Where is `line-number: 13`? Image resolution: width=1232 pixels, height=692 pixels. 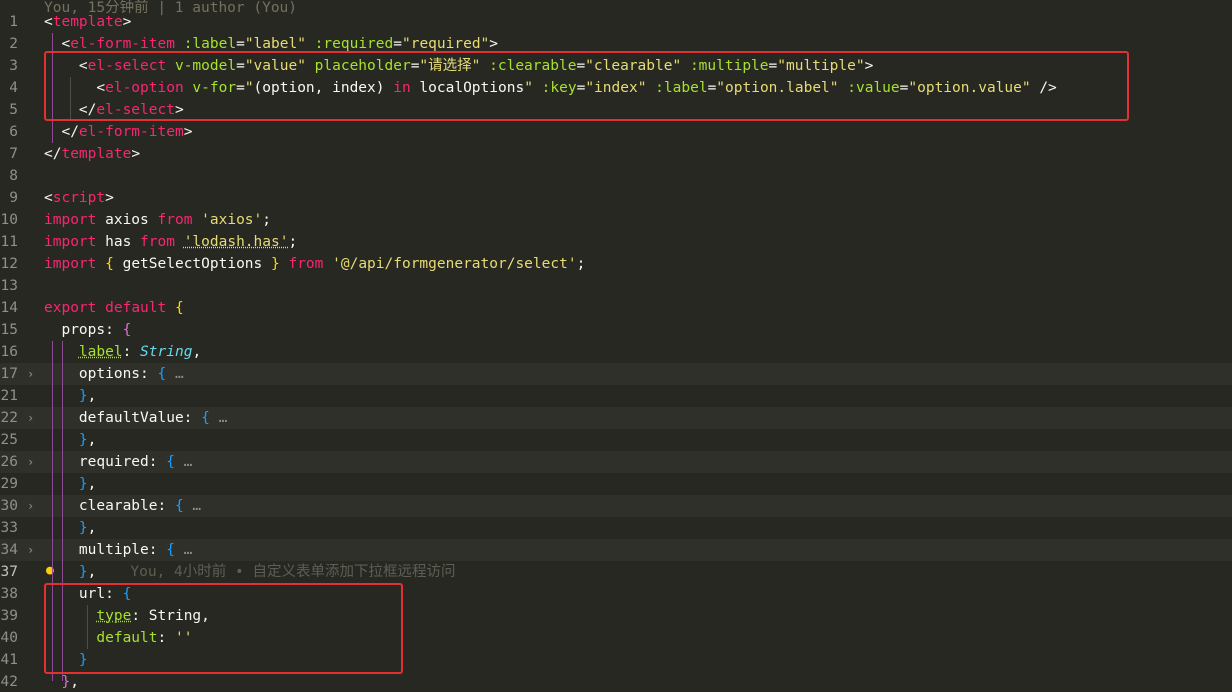
line-number: 13 is located at coordinates (9, 286).